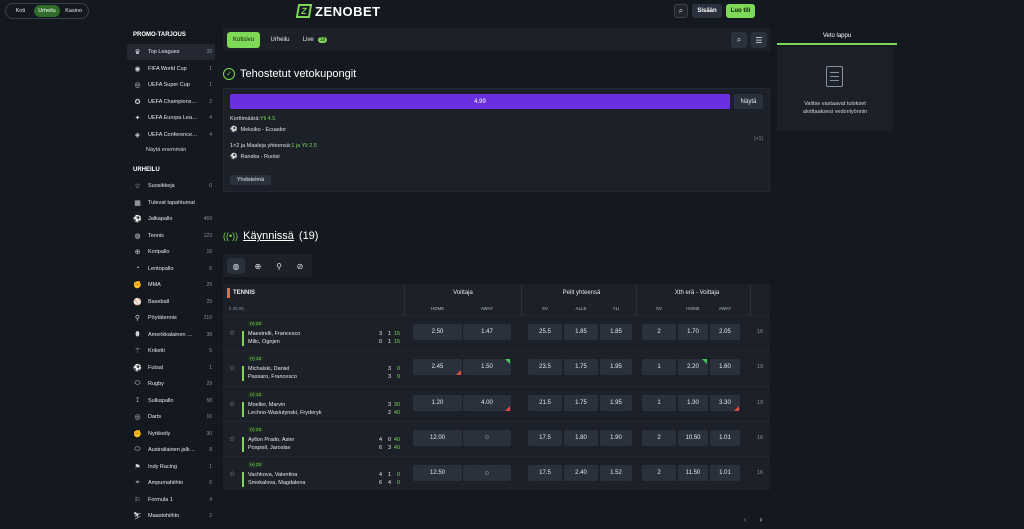  I want to click on odds-button: 2.40, so click(581, 473).